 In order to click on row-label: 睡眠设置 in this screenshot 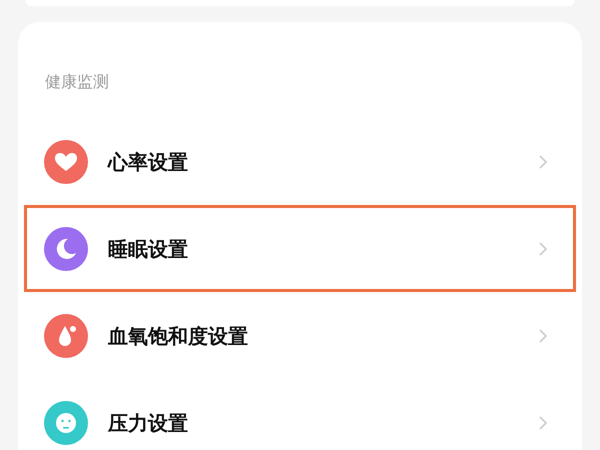, I will do `click(148, 249)`.